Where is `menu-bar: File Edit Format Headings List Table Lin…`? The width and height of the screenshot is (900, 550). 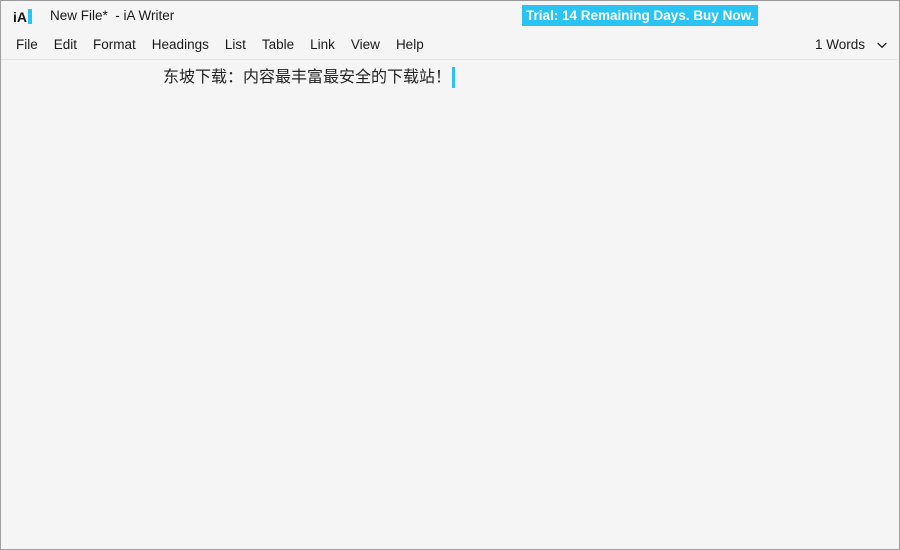
menu-bar: File Edit Format Headings List Table Lin… is located at coordinates (450, 45).